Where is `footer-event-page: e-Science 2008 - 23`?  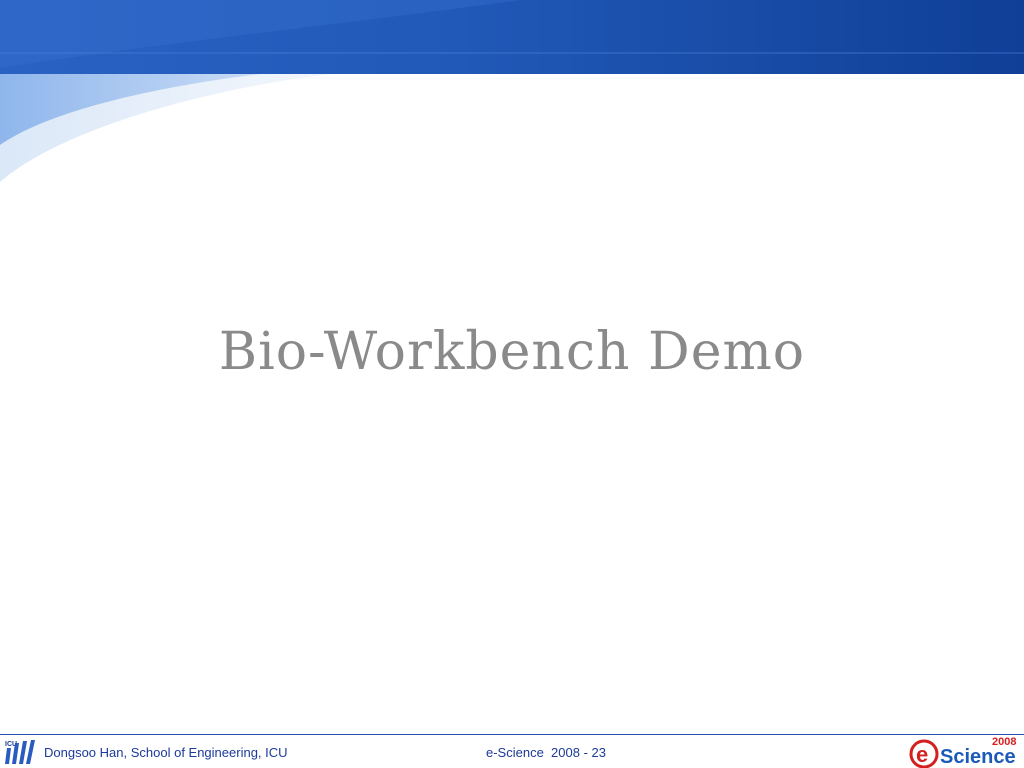
footer-event-page: e-Science 2008 - 23 is located at coordinates (546, 752).